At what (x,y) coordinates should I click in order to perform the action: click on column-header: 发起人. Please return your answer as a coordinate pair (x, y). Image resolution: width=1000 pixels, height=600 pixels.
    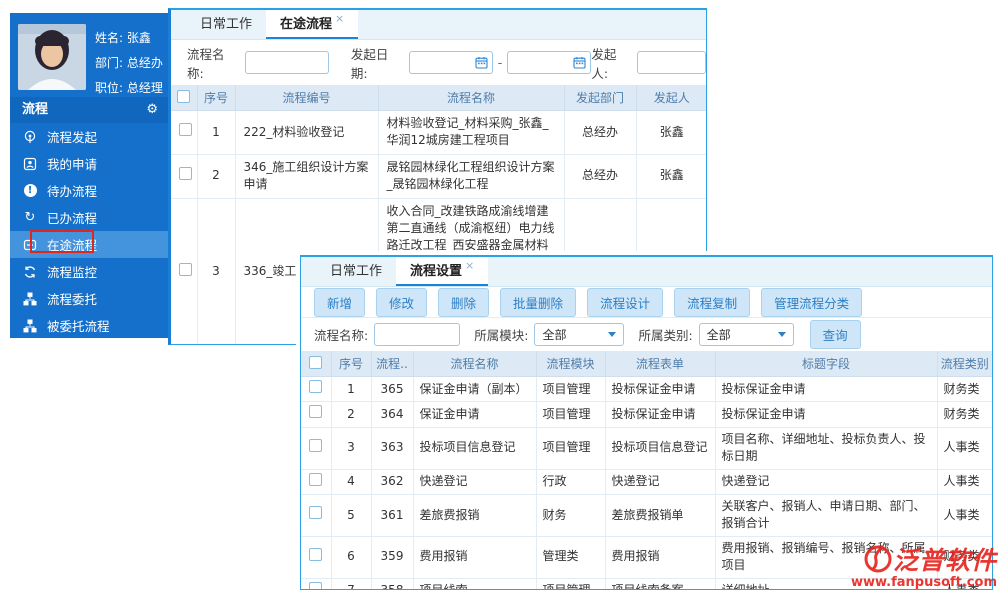
    Looking at the image, I should click on (670, 98).